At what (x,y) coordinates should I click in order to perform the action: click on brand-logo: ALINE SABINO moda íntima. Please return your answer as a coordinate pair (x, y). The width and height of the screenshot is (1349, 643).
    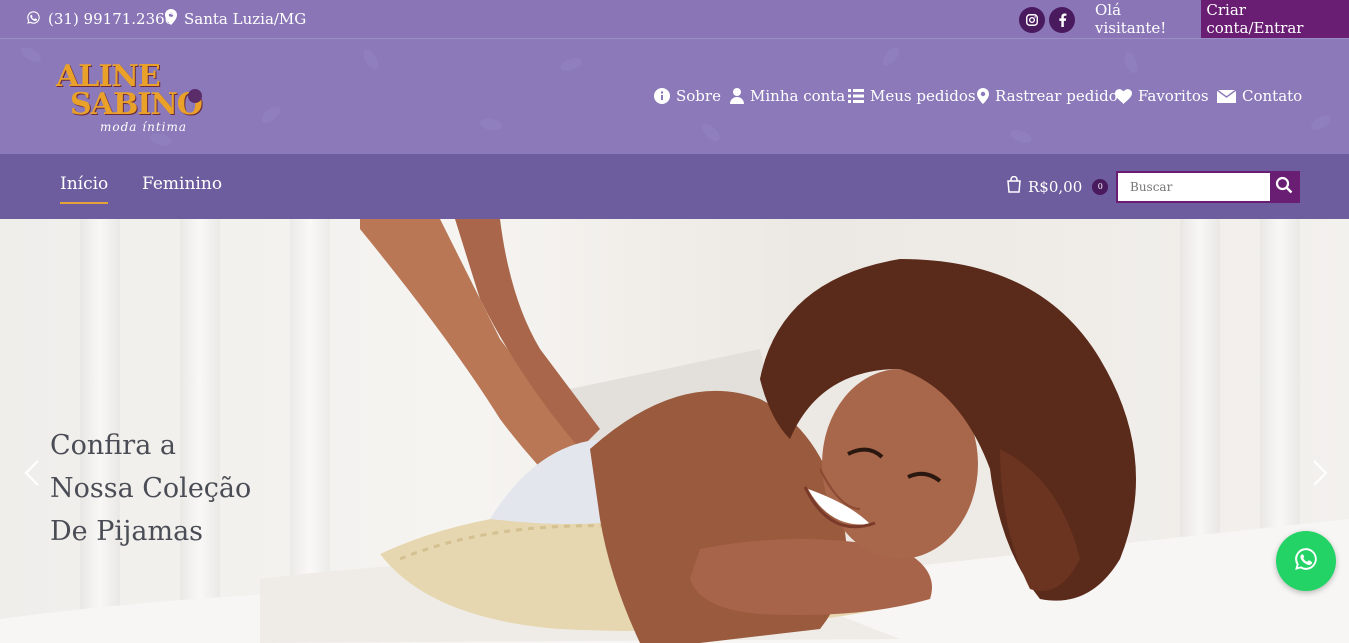
    Looking at the image, I should click on (136, 98).